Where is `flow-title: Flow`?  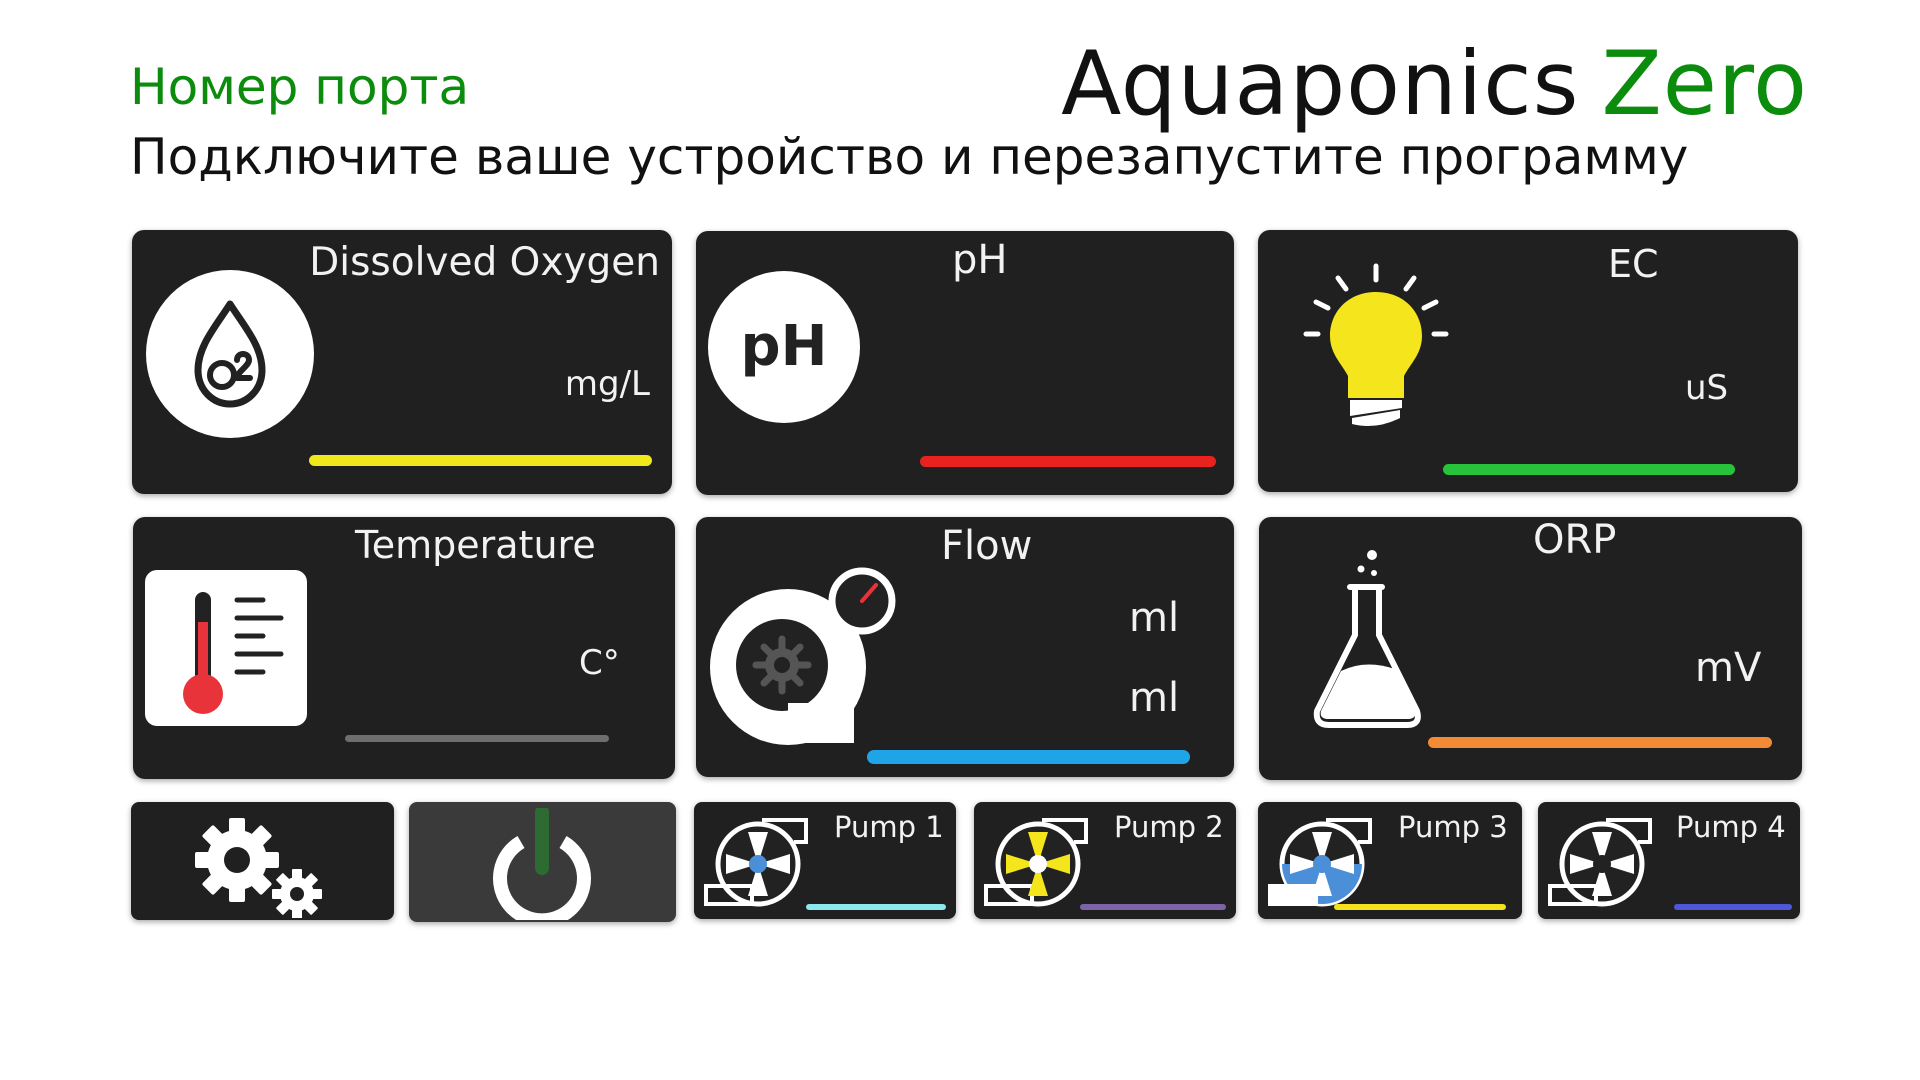
flow-title: Flow is located at coordinates (987, 546).